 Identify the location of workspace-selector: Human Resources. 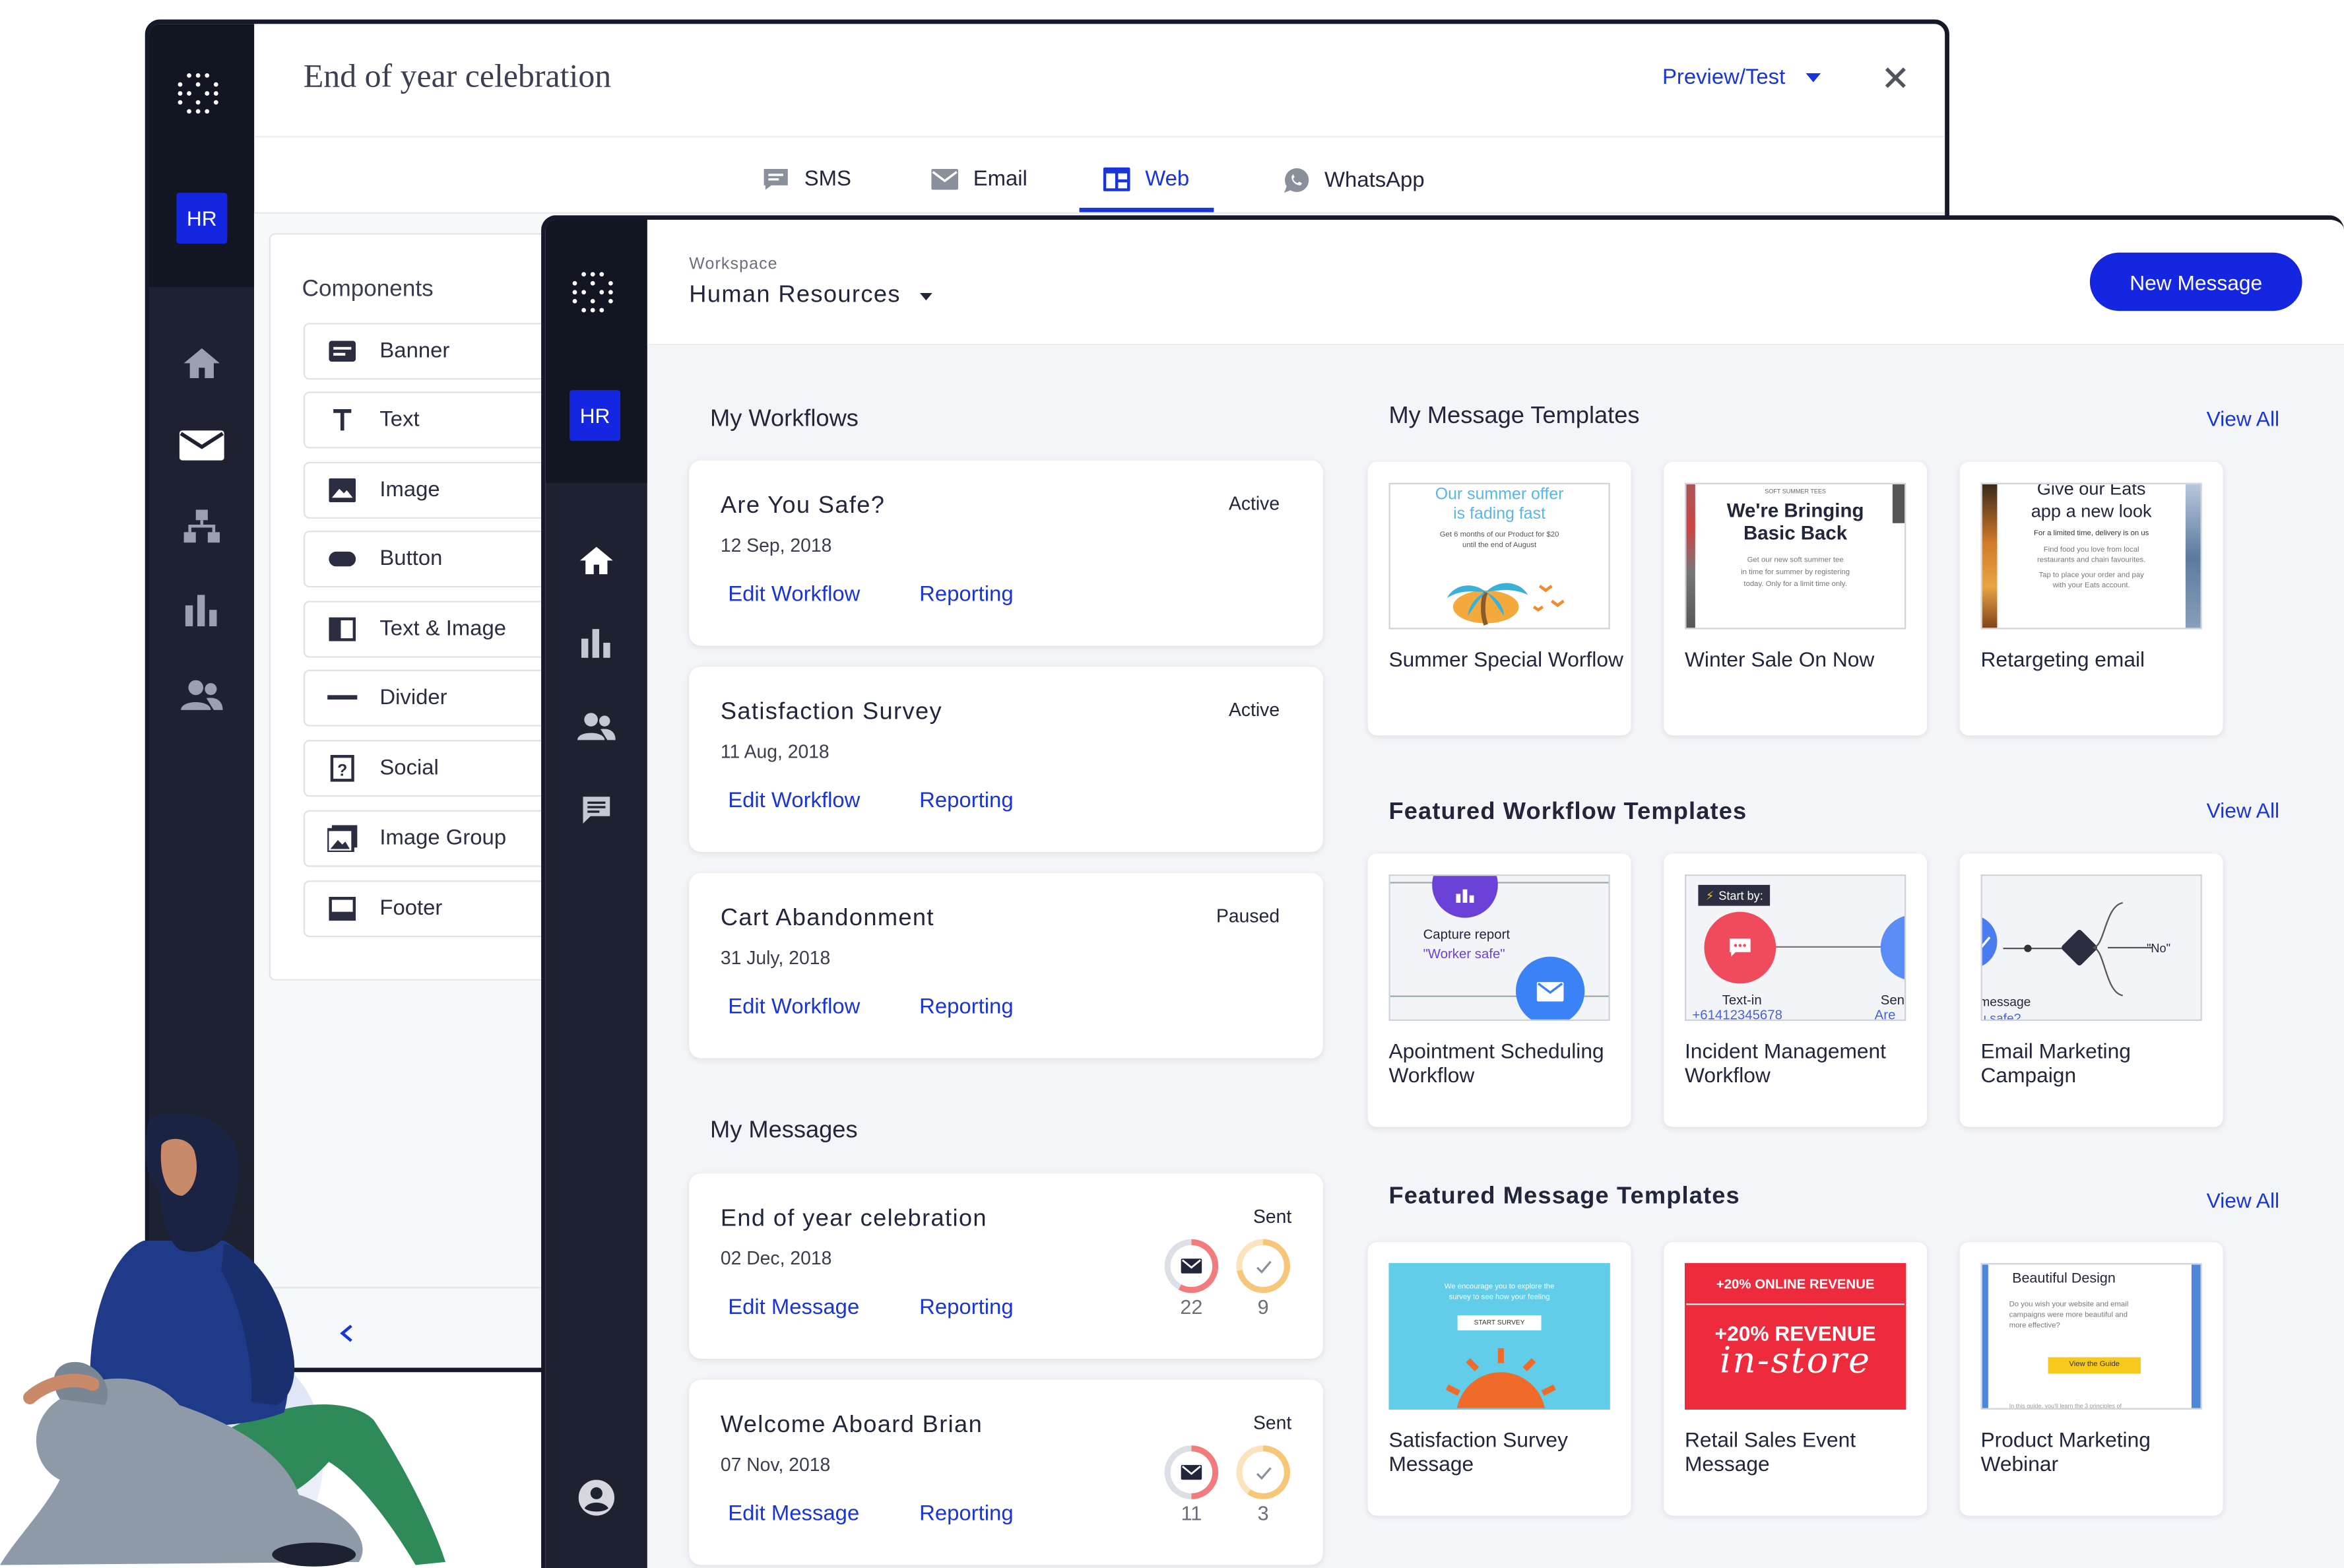
(810, 296).